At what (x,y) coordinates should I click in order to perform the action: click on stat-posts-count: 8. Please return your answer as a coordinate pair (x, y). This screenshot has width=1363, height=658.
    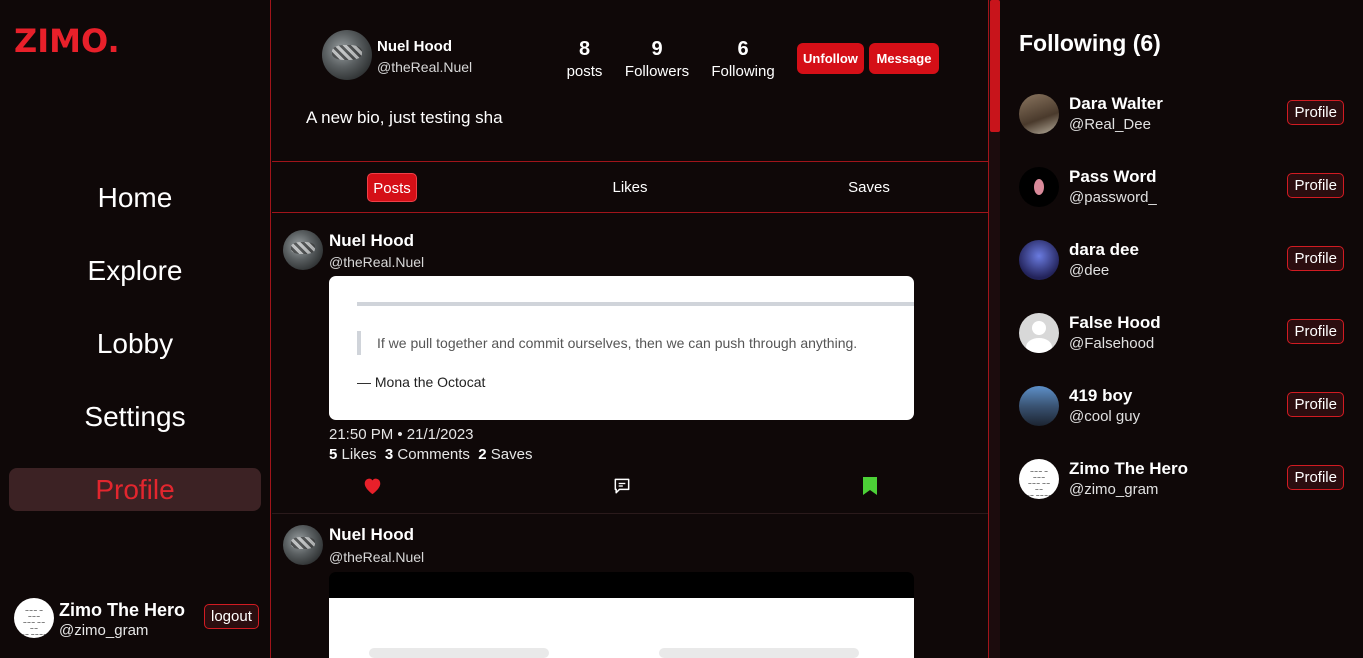
    Looking at the image, I should click on (584, 49).